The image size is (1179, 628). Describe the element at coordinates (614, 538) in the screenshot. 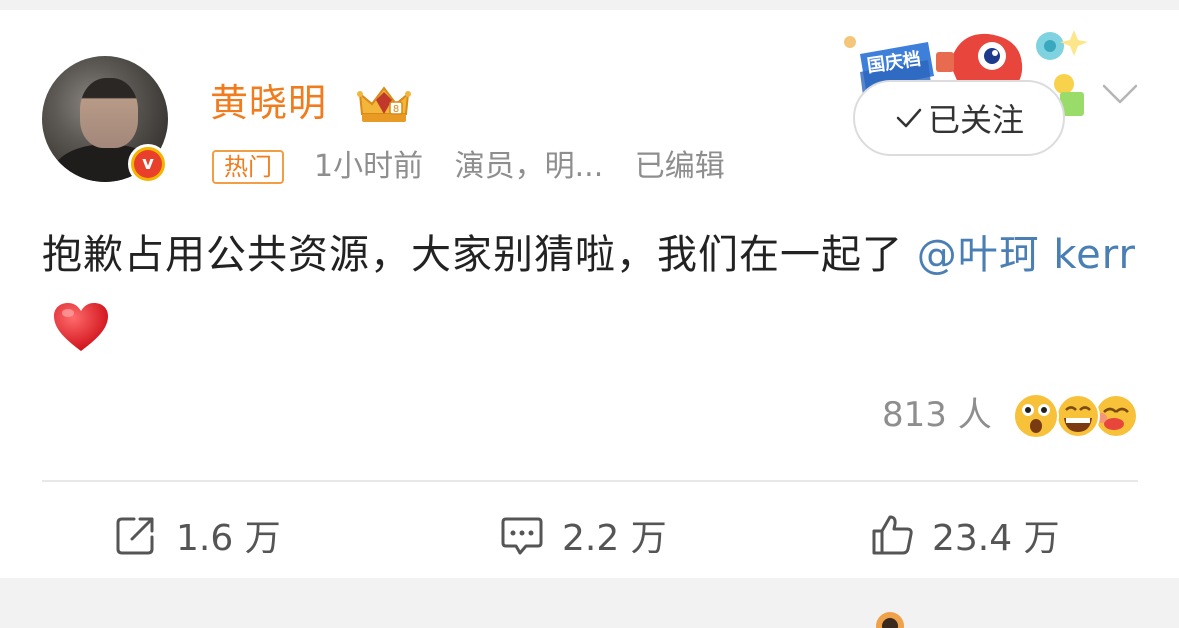

I see `comment-count: 2.2 万` at that location.